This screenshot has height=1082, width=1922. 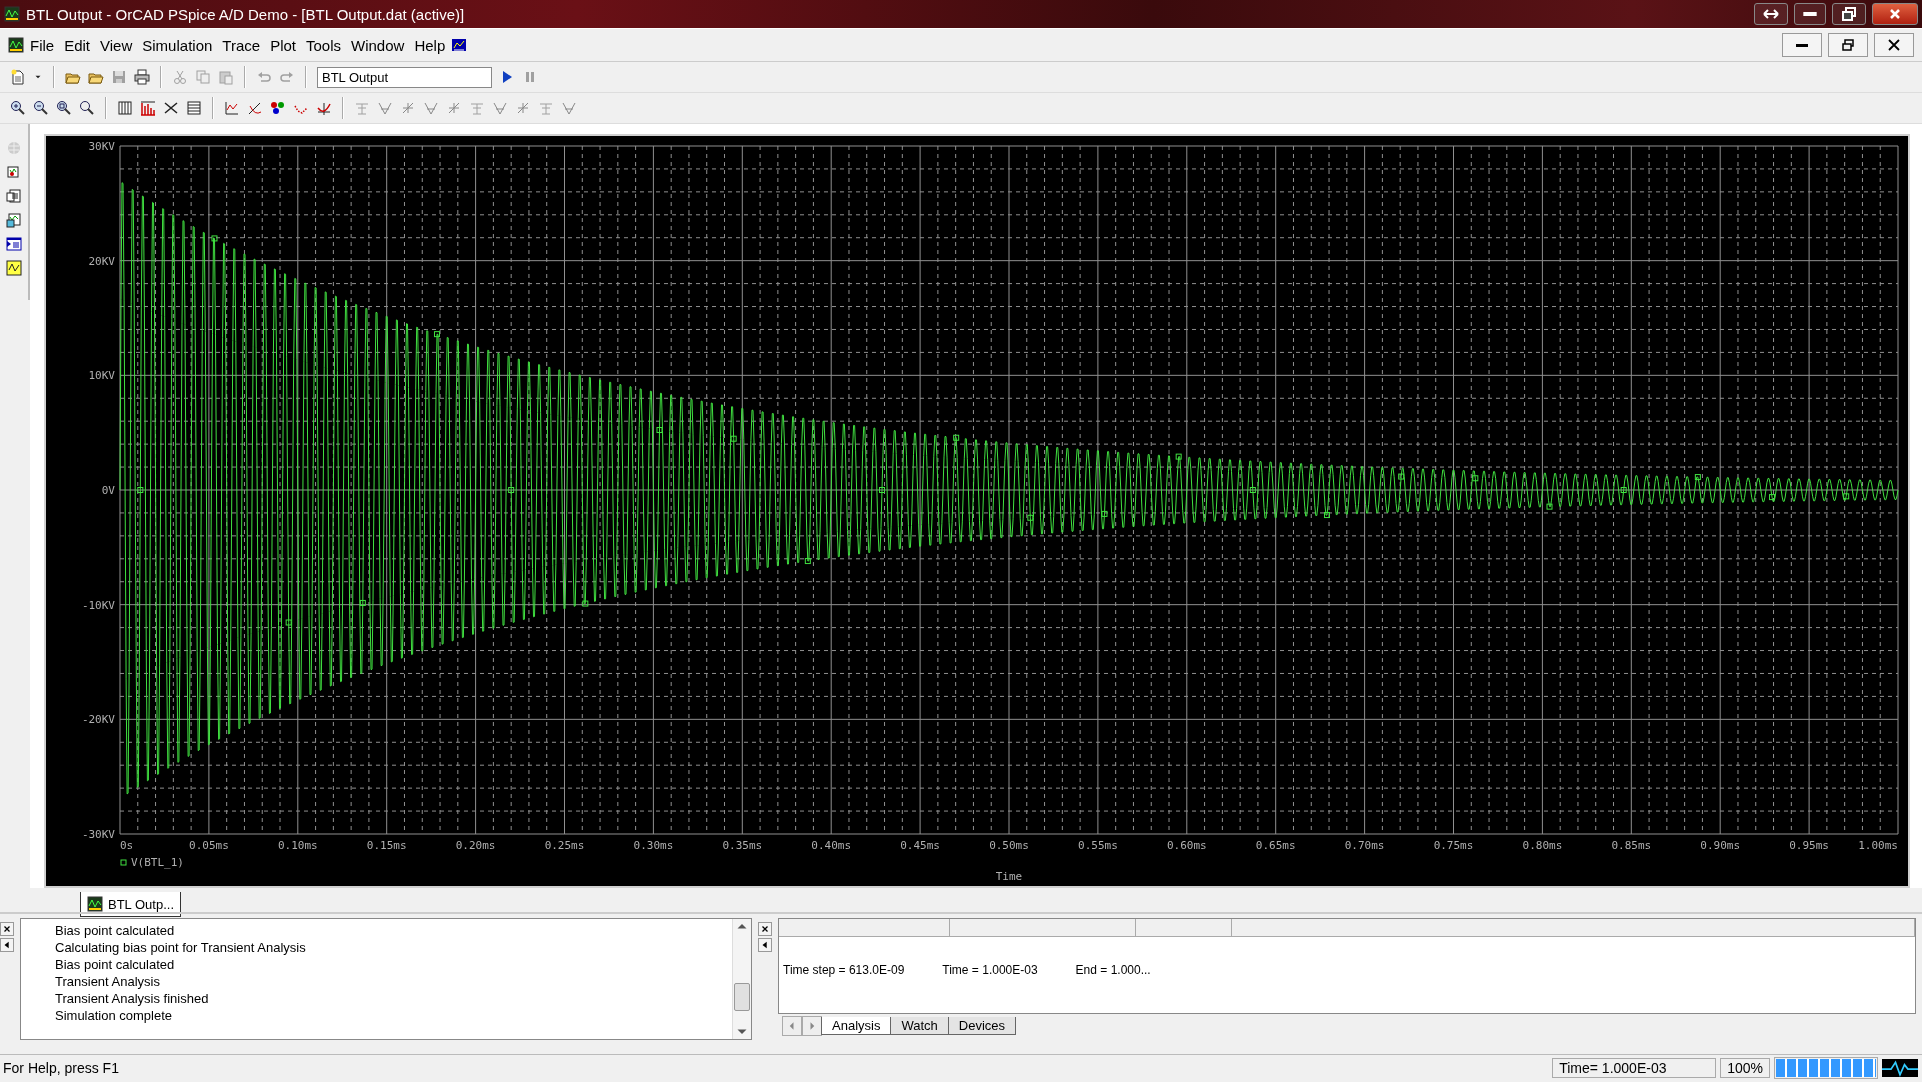 I want to click on restore-button, so click(x=1848, y=45).